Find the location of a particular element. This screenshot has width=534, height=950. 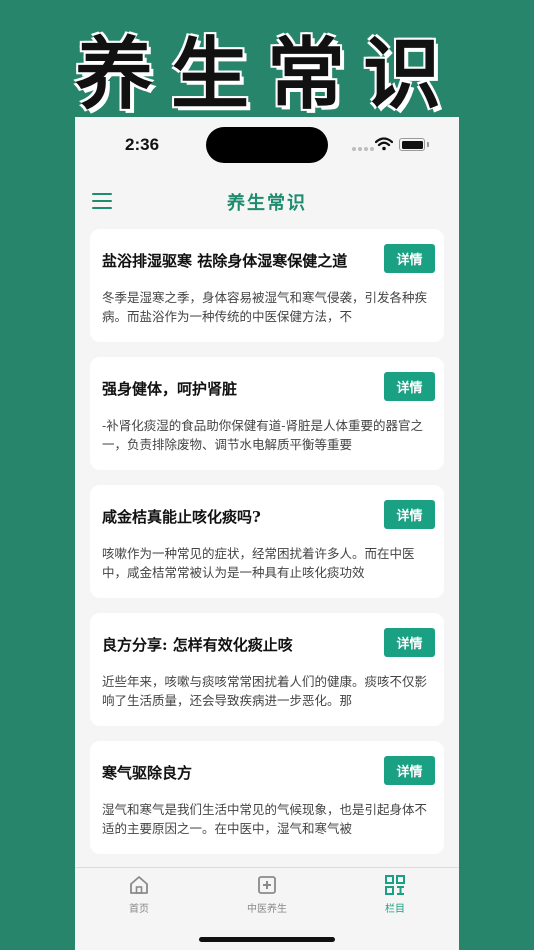

home-indicator is located at coordinates (267, 939).